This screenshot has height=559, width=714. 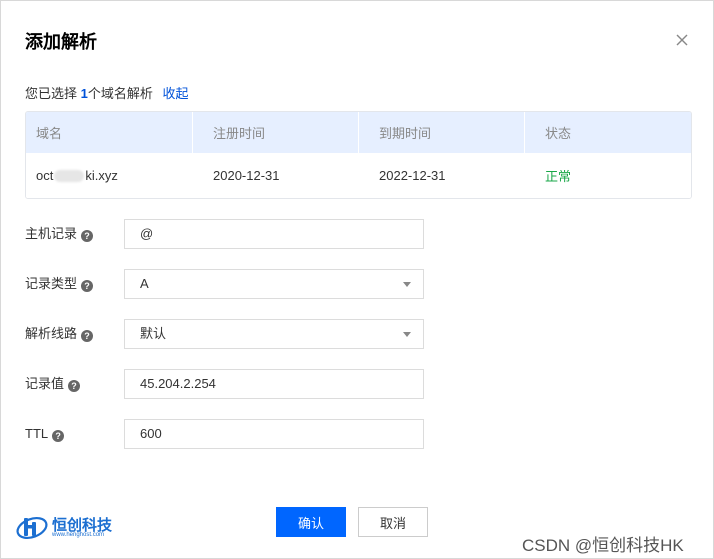 What do you see at coordinates (69, 175) in the screenshot?
I see `redacted-blur` at bounding box center [69, 175].